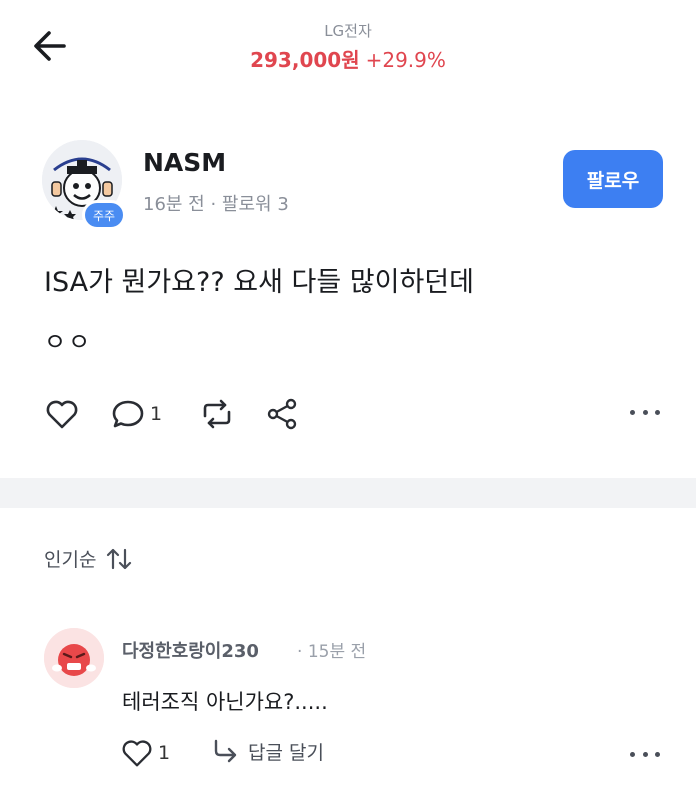 The width and height of the screenshot is (696, 798). I want to click on comment-sort-toggle: 인기순, so click(89, 558).